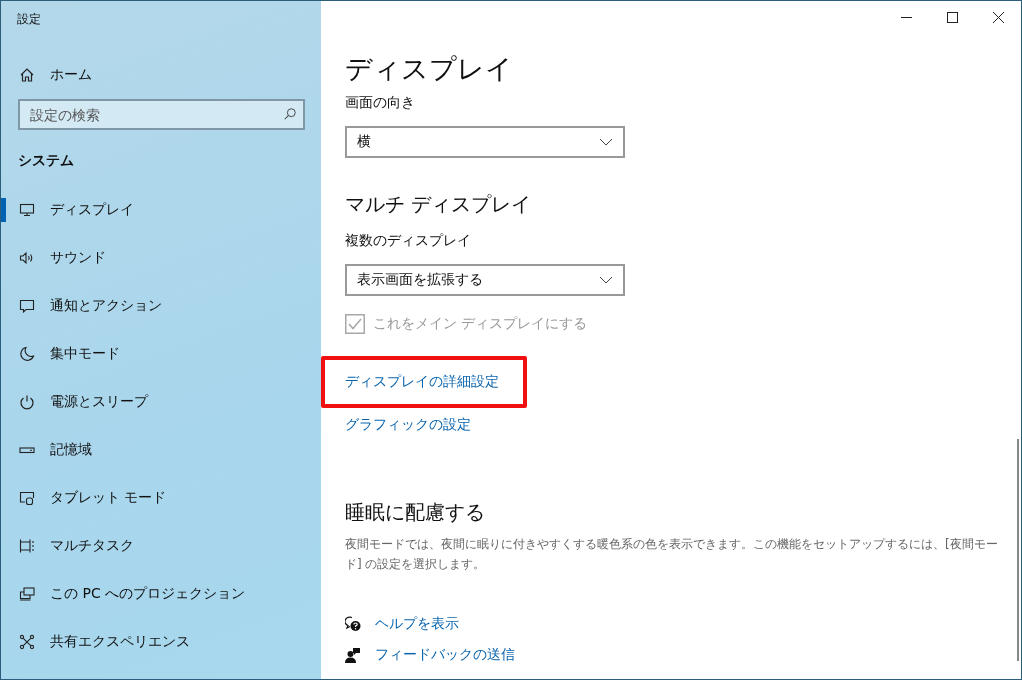 This screenshot has width=1022, height=680. Describe the element at coordinates (27, 642) in the screenshot. I see `share-icon` at that location.